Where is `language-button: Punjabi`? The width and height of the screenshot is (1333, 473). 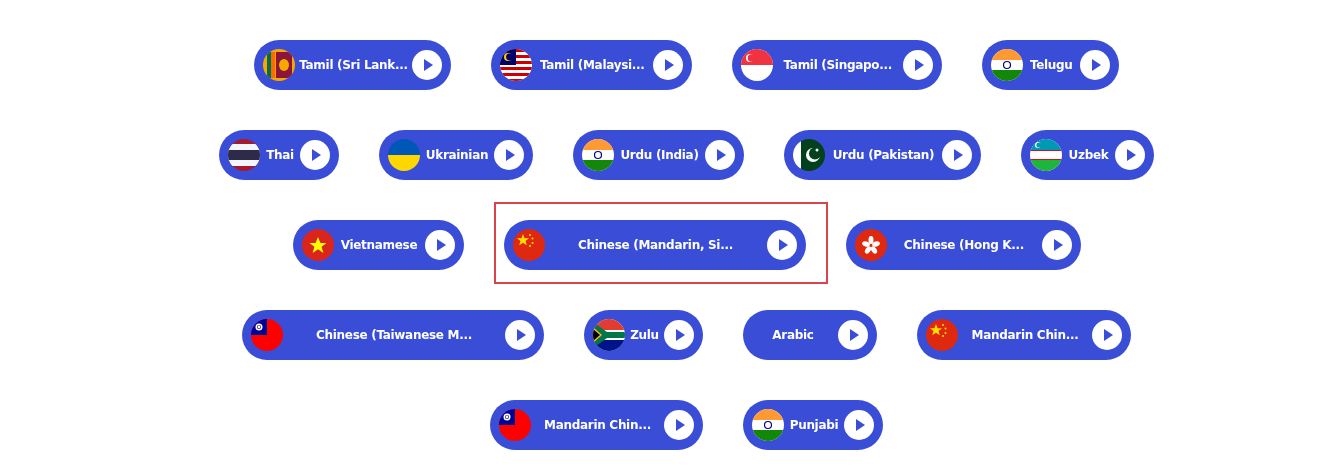
language-button: Punjabi is located at coordinates (813, 425).